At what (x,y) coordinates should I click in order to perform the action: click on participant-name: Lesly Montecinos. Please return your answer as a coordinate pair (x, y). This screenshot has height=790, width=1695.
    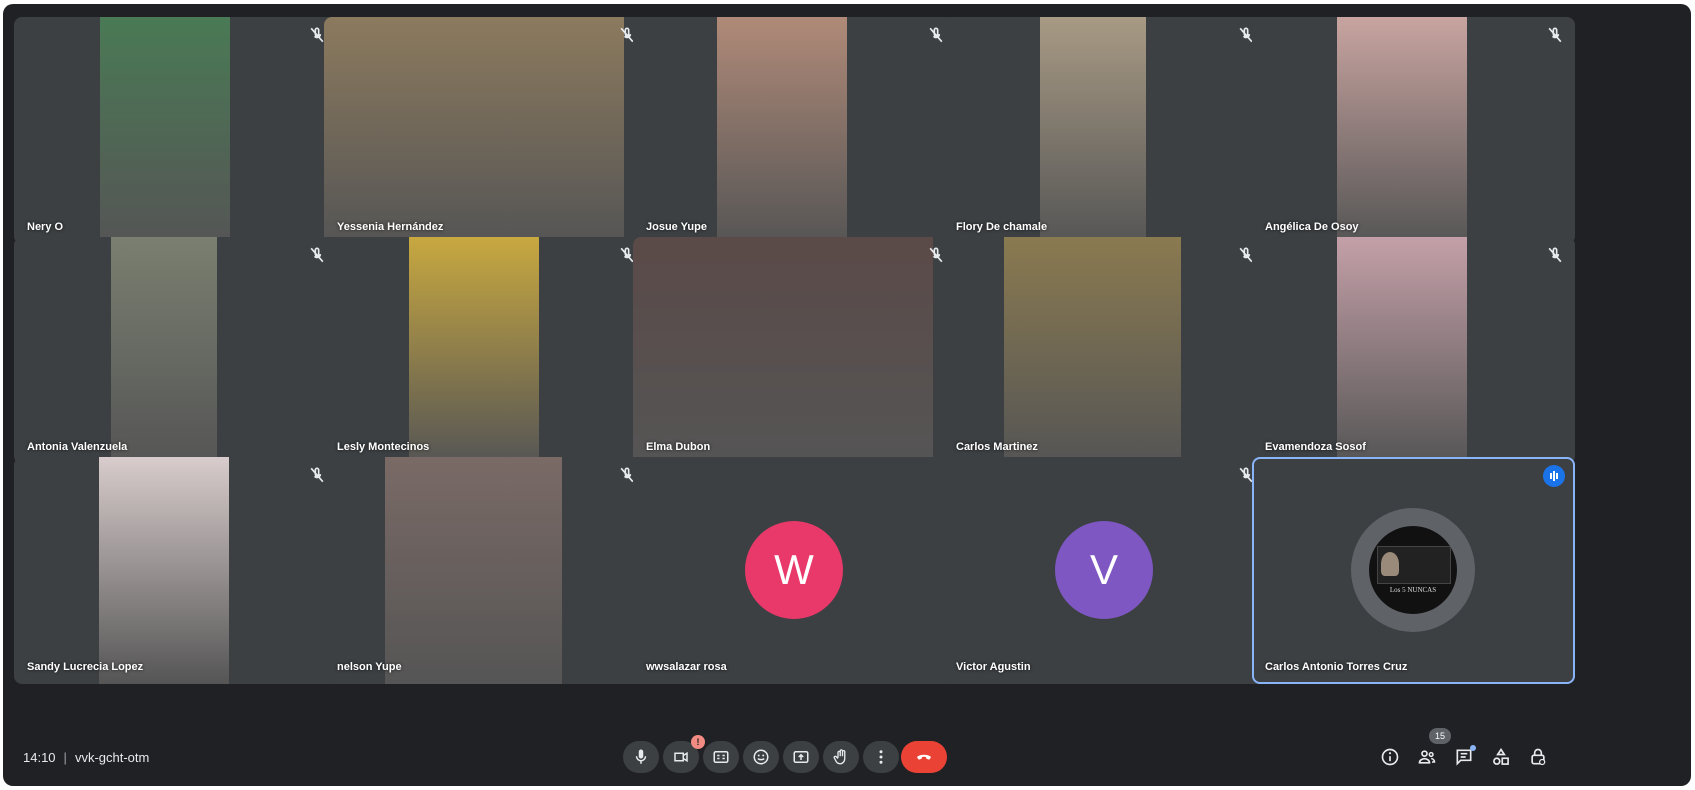
    Looking at the image, I should click on (383, 447).